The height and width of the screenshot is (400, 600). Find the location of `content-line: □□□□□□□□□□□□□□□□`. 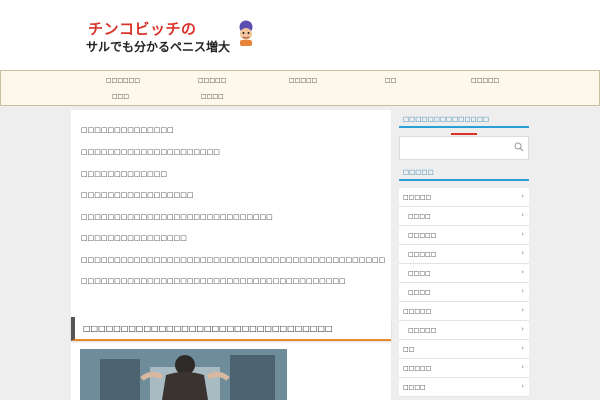

content-line: □□□□□□□□□□□□□□□□ is located at coordinates (134, 238).